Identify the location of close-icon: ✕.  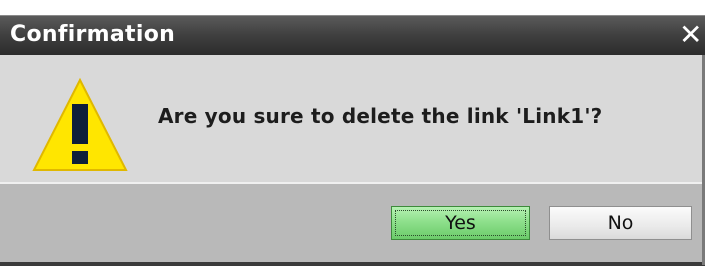
(692, 35).